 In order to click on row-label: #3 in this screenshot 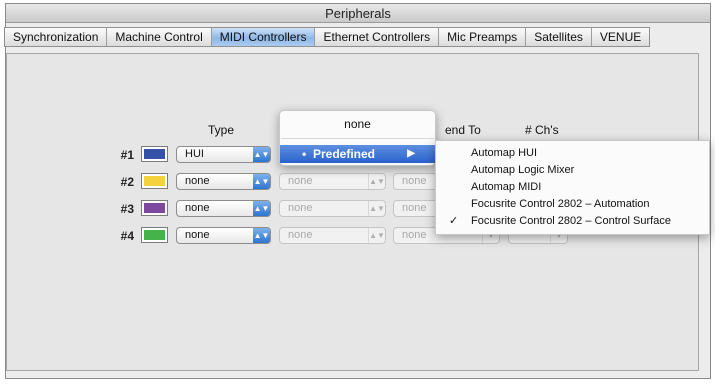, I will do `click(127, 209)`.